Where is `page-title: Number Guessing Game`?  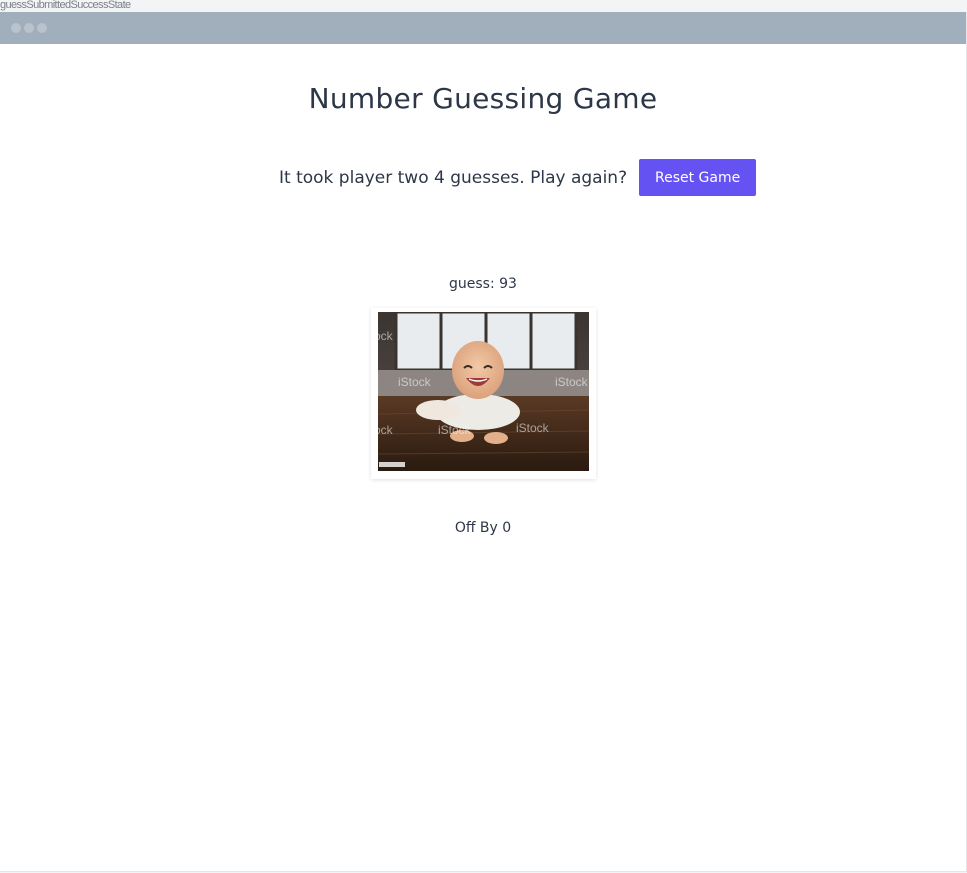
page-title: Number Guessing Game is located at coordinates (483, 98).